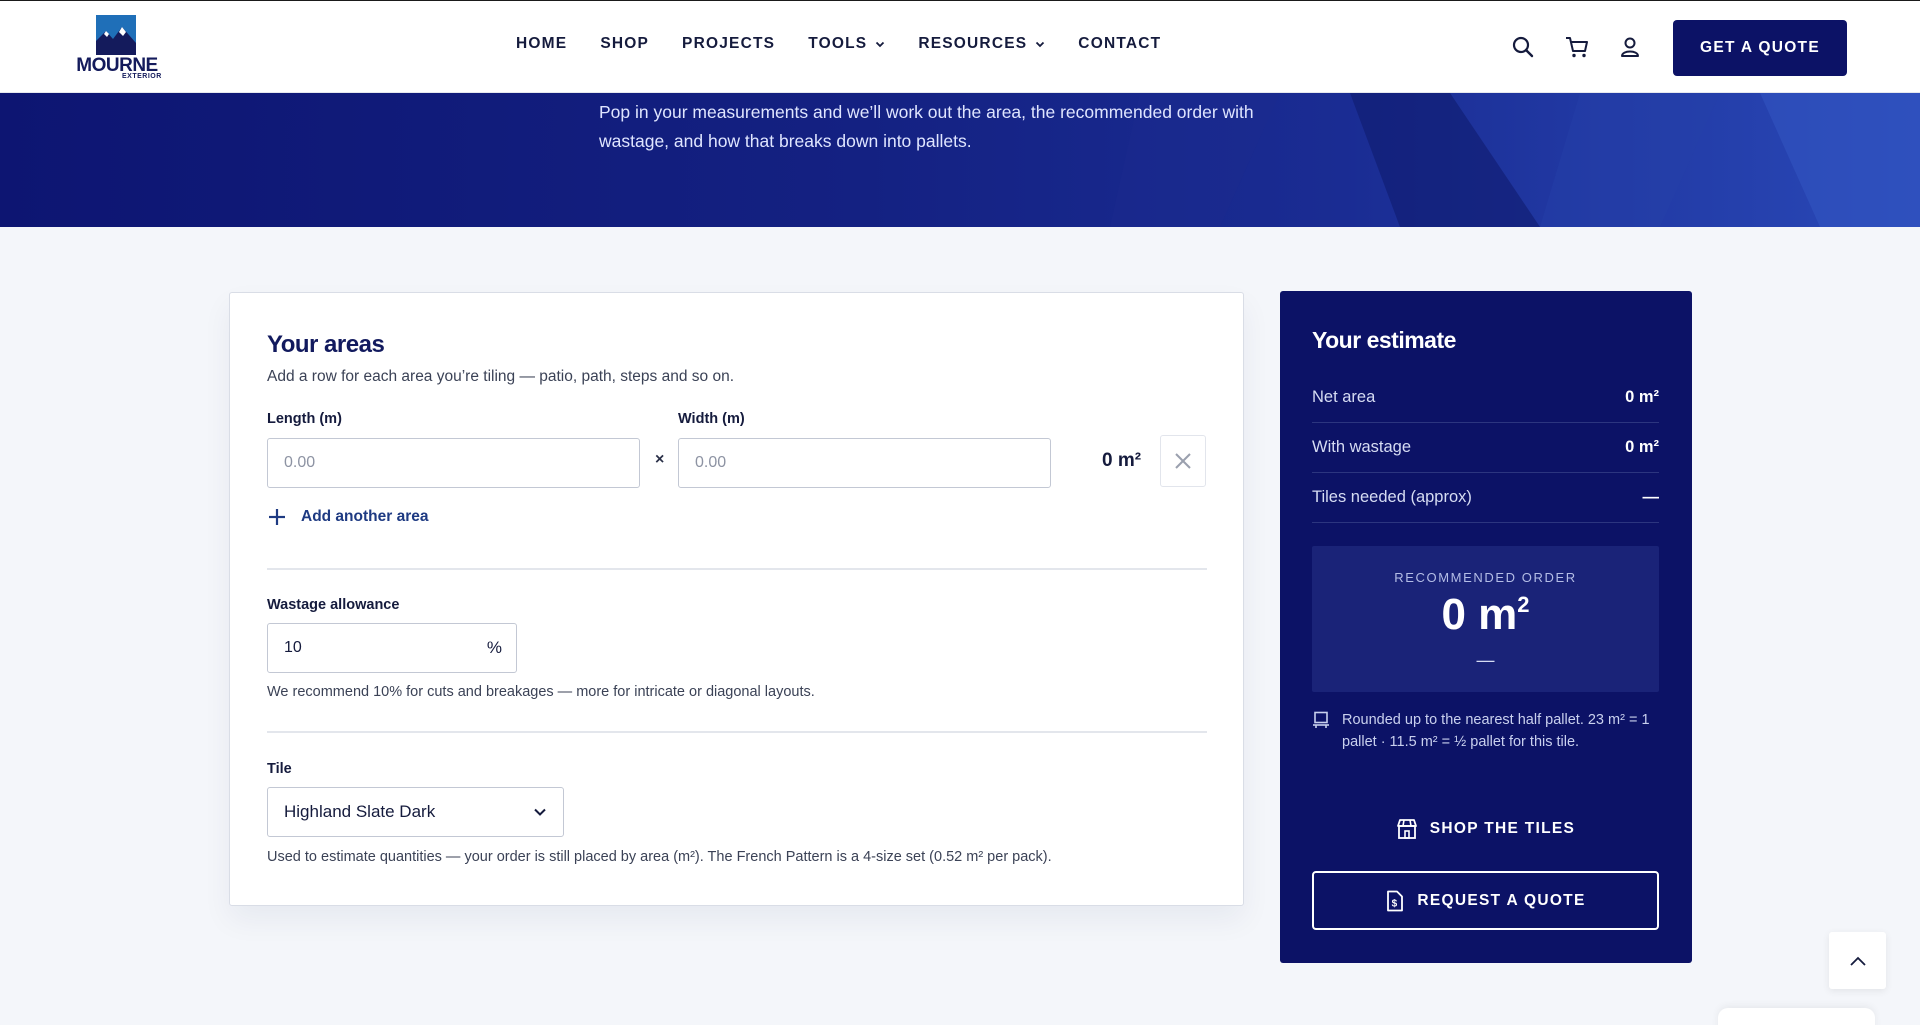  I want to click on nav-projects: PROJECTS, so click(728, 44).